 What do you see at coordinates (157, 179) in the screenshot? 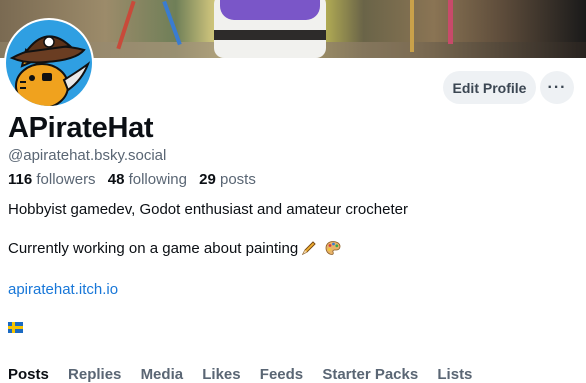
I see `following-label: following` at bounding box center [157, 179].